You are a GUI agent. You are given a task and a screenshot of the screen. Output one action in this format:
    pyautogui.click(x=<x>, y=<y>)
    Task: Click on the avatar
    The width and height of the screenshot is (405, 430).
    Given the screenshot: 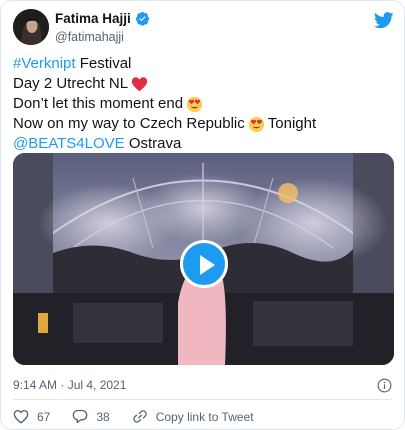 What is the action you would take?
    pyautogui.click(x=31, y=27)
    